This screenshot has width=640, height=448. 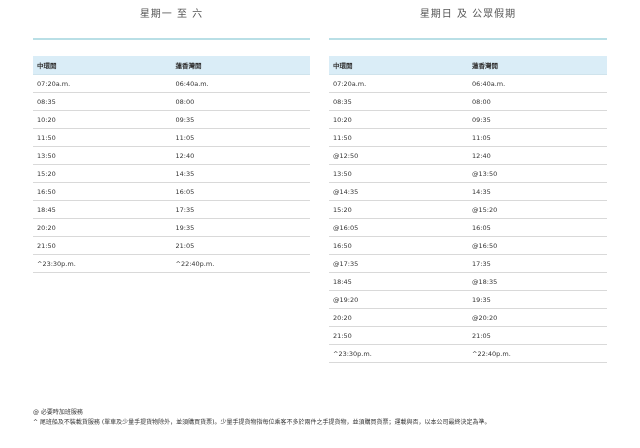 I want to click on table-row: 20:20 @20:20, so click(x=468, y=317).